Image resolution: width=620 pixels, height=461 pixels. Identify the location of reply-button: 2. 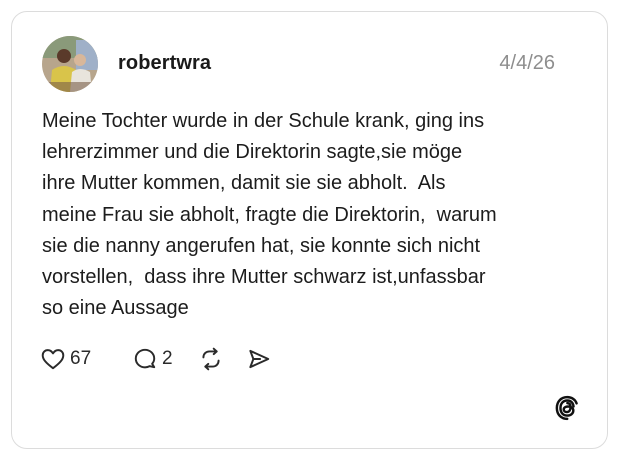
(152, 359).